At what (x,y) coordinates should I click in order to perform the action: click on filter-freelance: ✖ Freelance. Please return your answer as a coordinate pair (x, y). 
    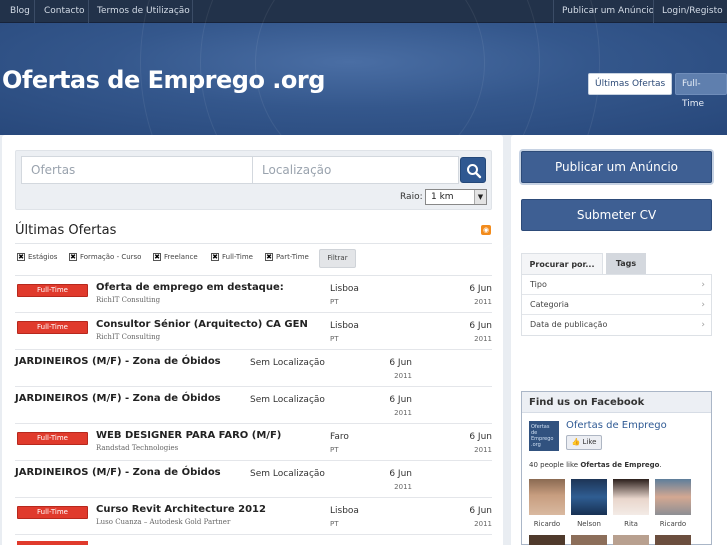
    Looking at the image, I should click on (175, 257).